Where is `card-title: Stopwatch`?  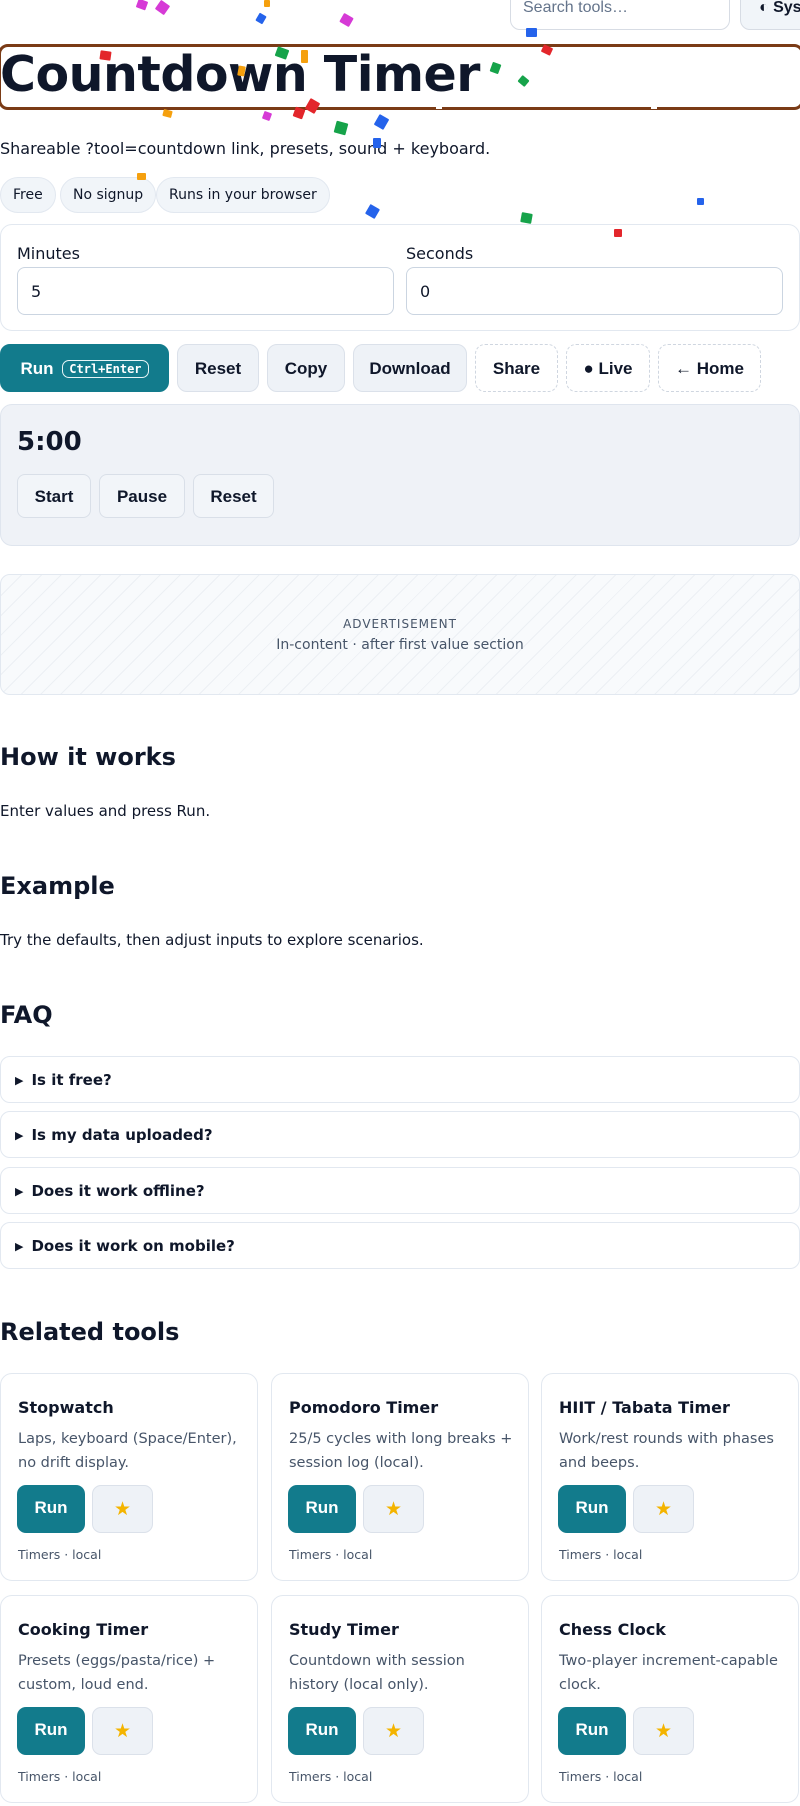 card-title: Stopwatch is located at coordinates (66, 1407).